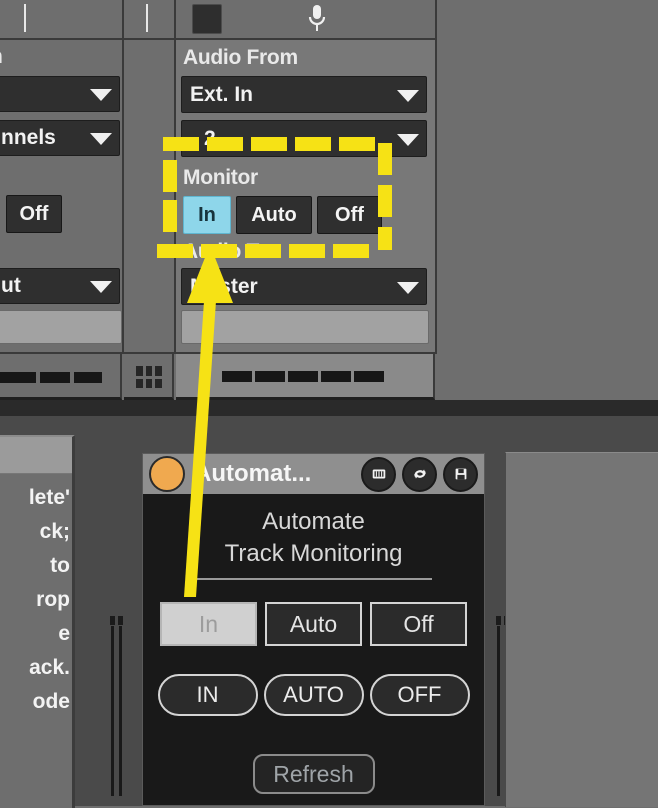 The height and width of the screenshot is (808, 658). I want to click on device-pill-in-button: IN, so click(207, 695).